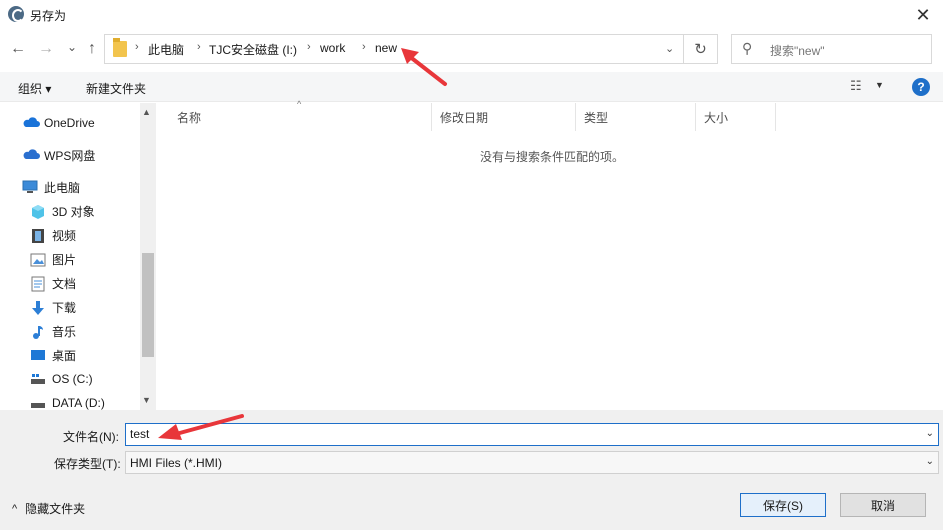  What do you see at coordinates (471, 15) in the screenshot?
I see `title-bar: 另存为 ✕` at bounding box center [471, 15].